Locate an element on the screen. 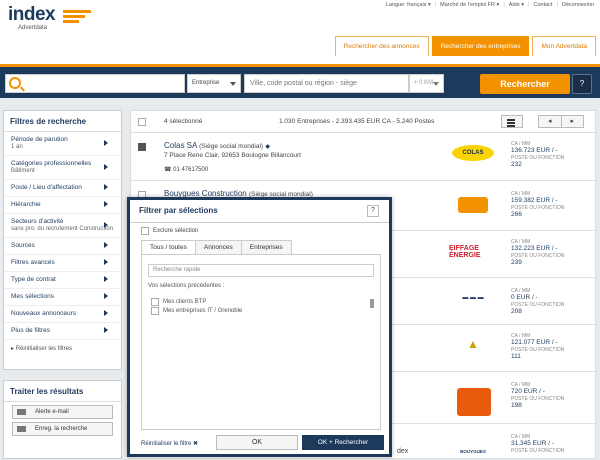 The height and width of the screenshot is (460, 600). postes-value: 232 is located at coordinates (516, 164).